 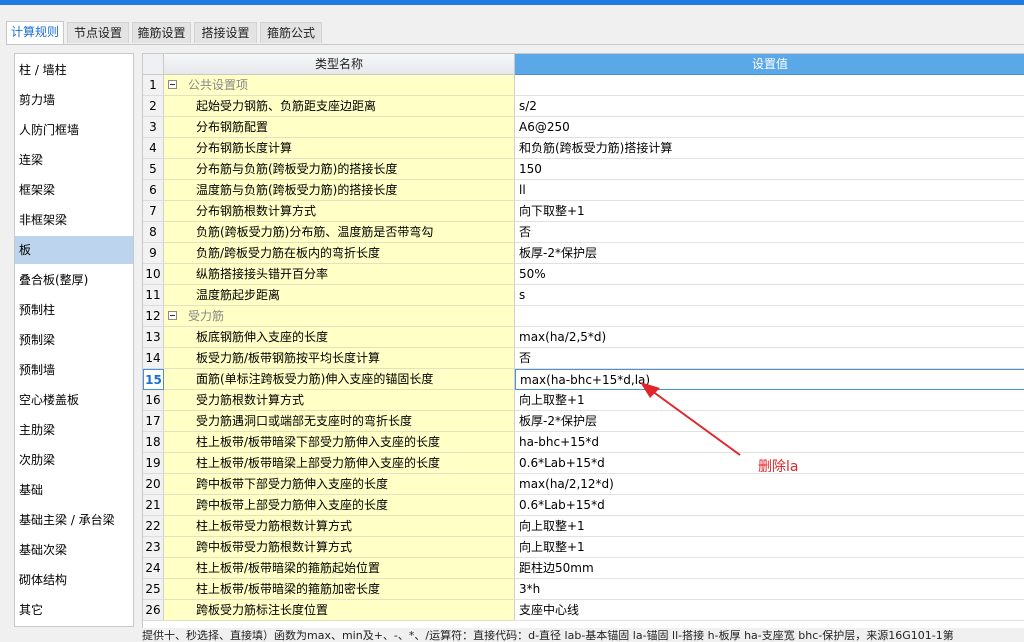 I want to click on sidebar-item: 基础, so click(x=74, y=490).